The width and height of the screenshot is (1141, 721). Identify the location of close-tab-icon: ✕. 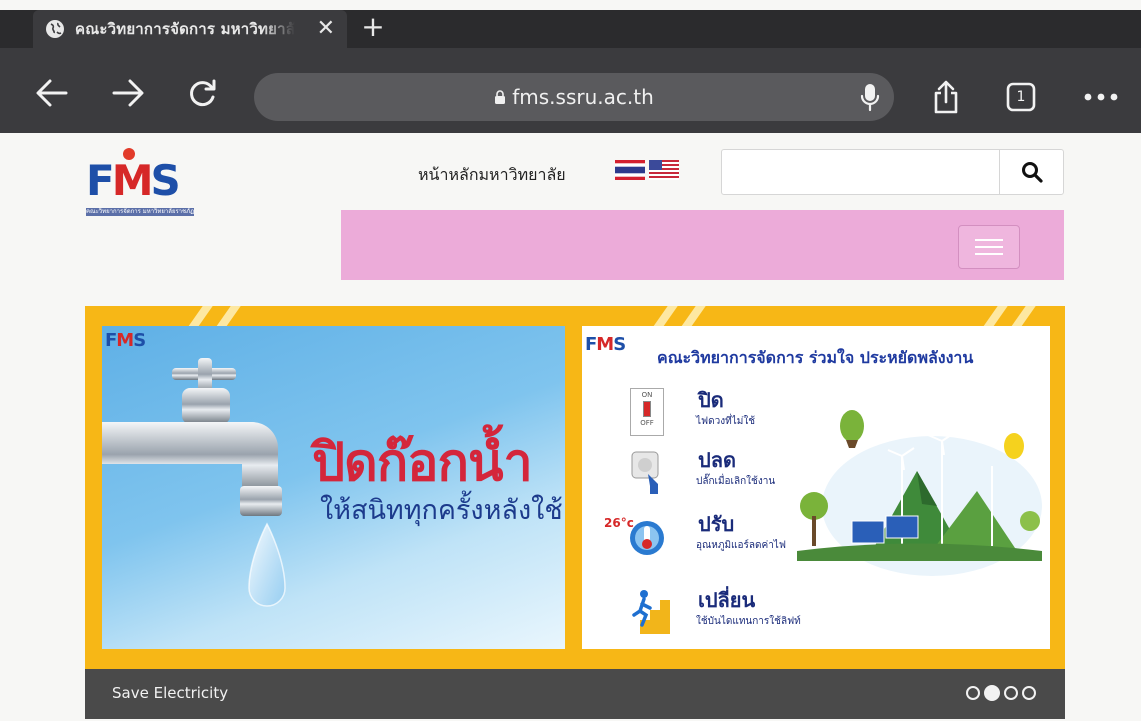
(326, 29).